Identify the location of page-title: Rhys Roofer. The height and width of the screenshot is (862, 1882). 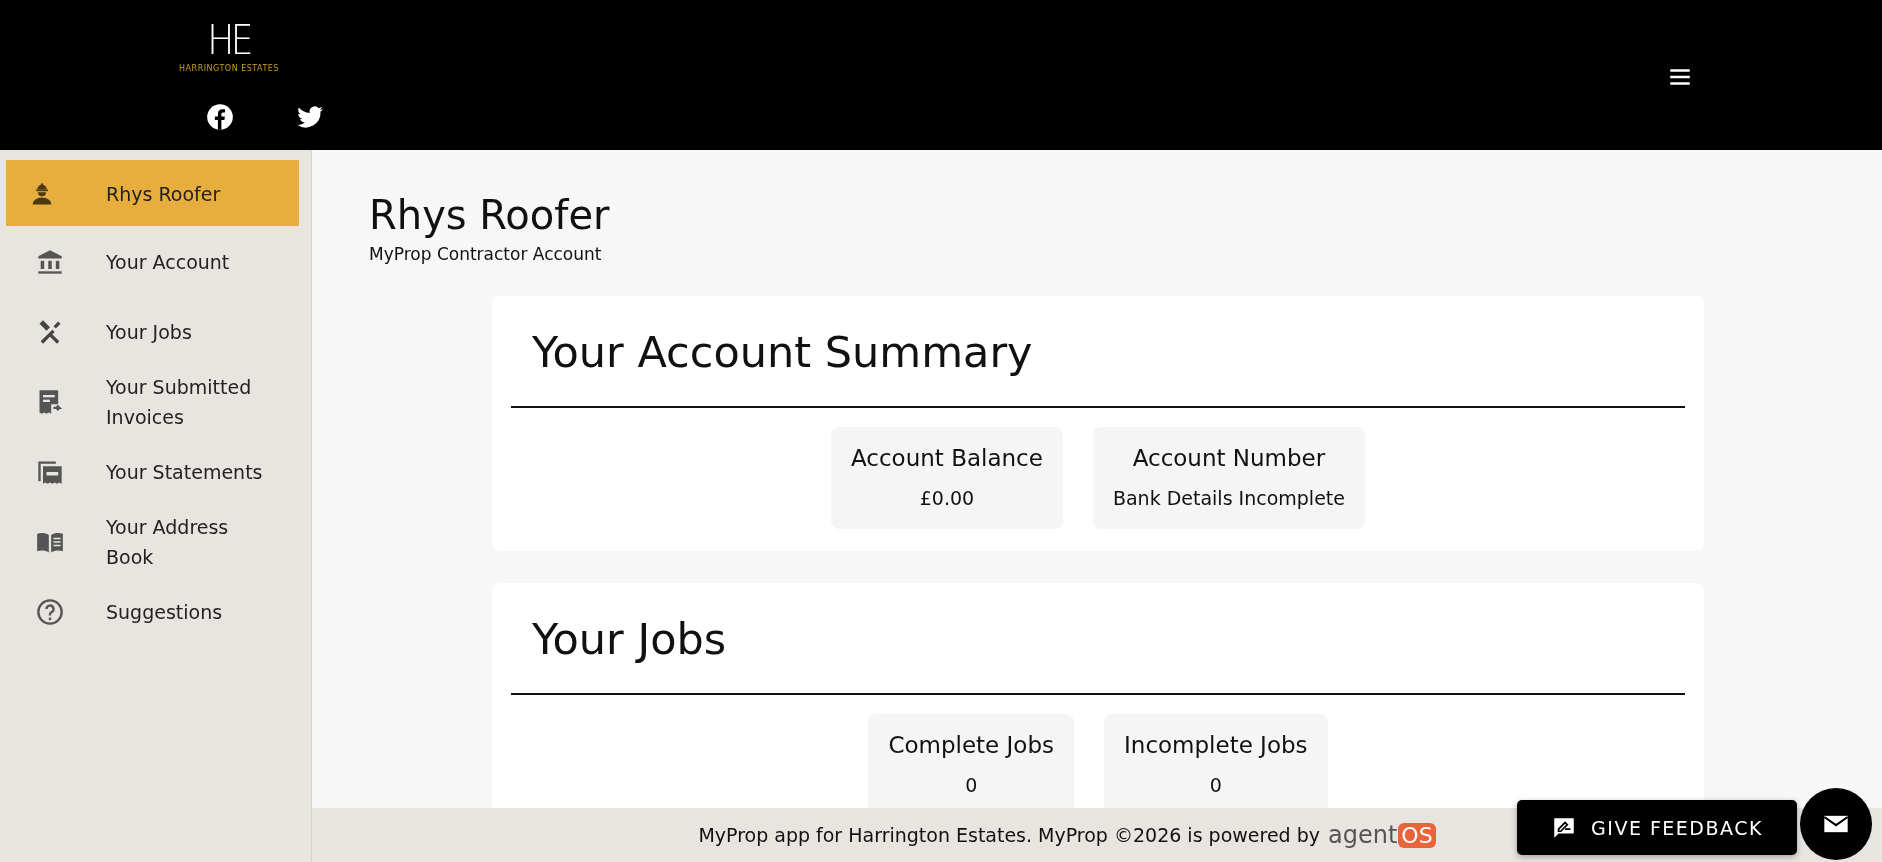
(490, 215).